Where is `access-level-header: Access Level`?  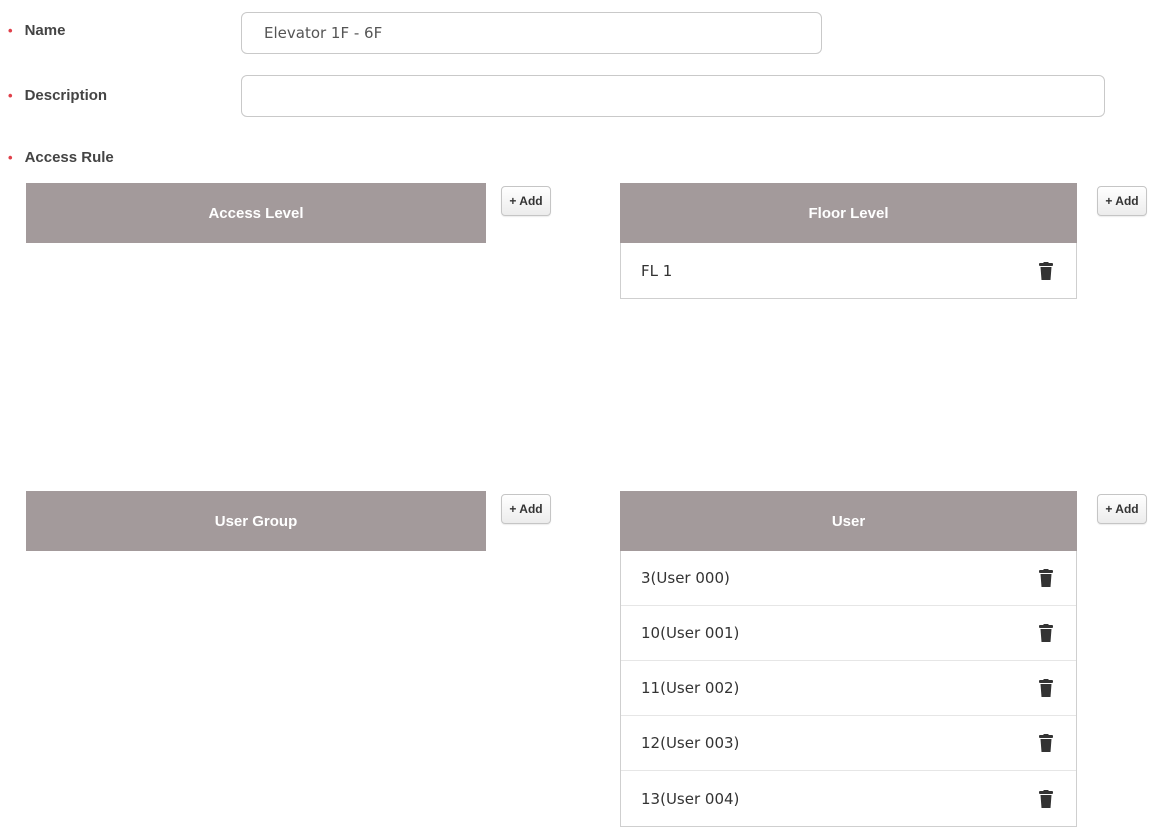
access-level-header: Access Level is located at coordinates (256, 213).